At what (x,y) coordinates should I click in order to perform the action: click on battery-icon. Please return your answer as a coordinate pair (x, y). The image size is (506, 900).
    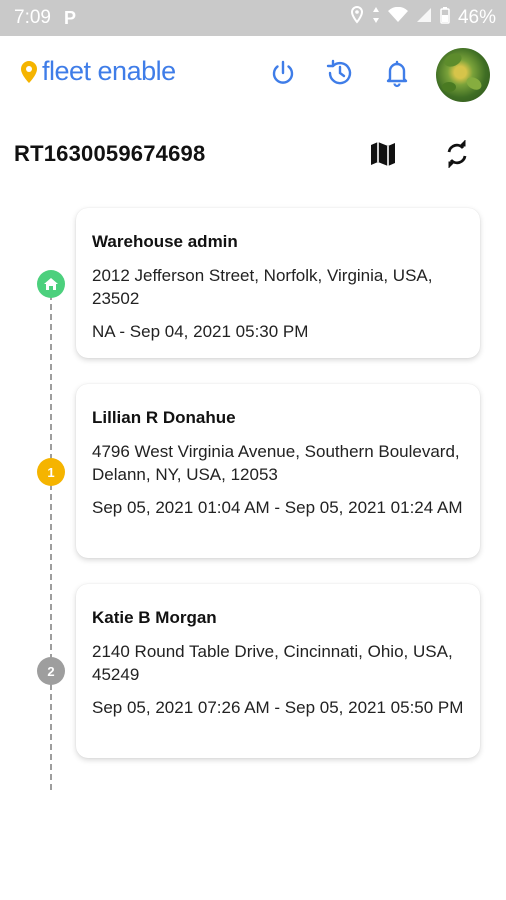
    Looking at the image, I should click on (445, 17).